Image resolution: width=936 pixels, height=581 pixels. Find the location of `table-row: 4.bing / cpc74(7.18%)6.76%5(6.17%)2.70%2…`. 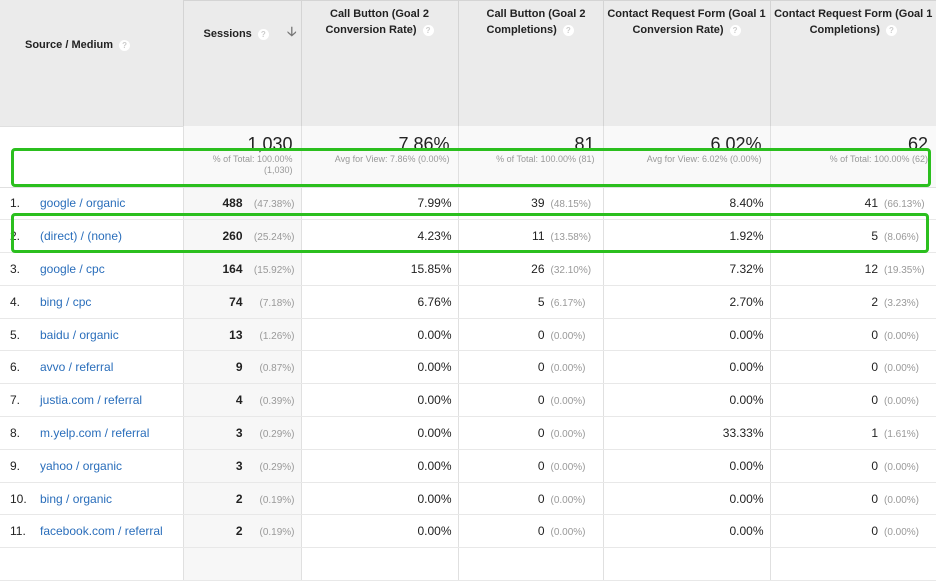

table-row: 4.bing / cpc74(7.18%)6.76%5(6.17%)2.70%2… is located at coordinates (468, 301).